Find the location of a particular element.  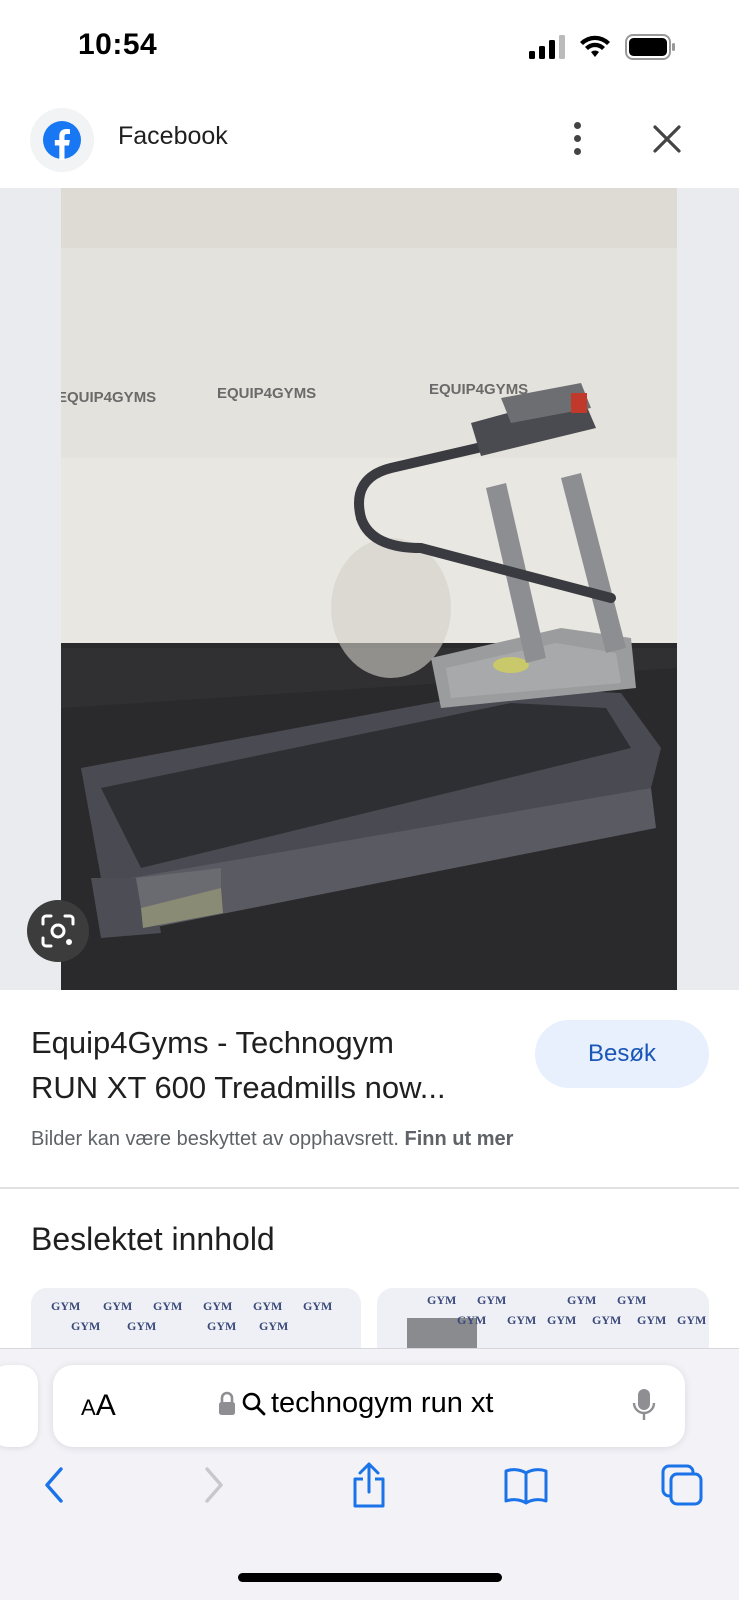

chevron-right-icon is located at coordinates (214, 1485).